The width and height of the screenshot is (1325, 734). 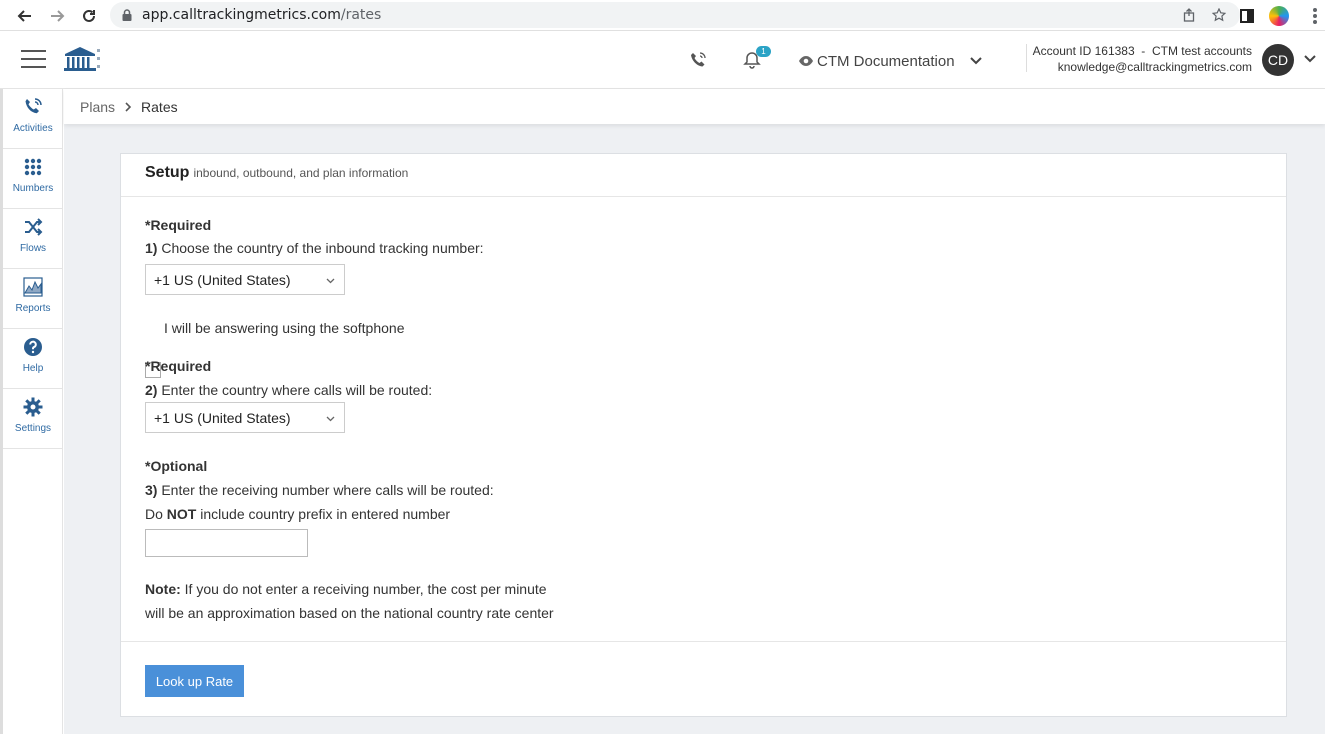 I want to click on sidebar-item-activities: Activities, so click(x=33, y=119).